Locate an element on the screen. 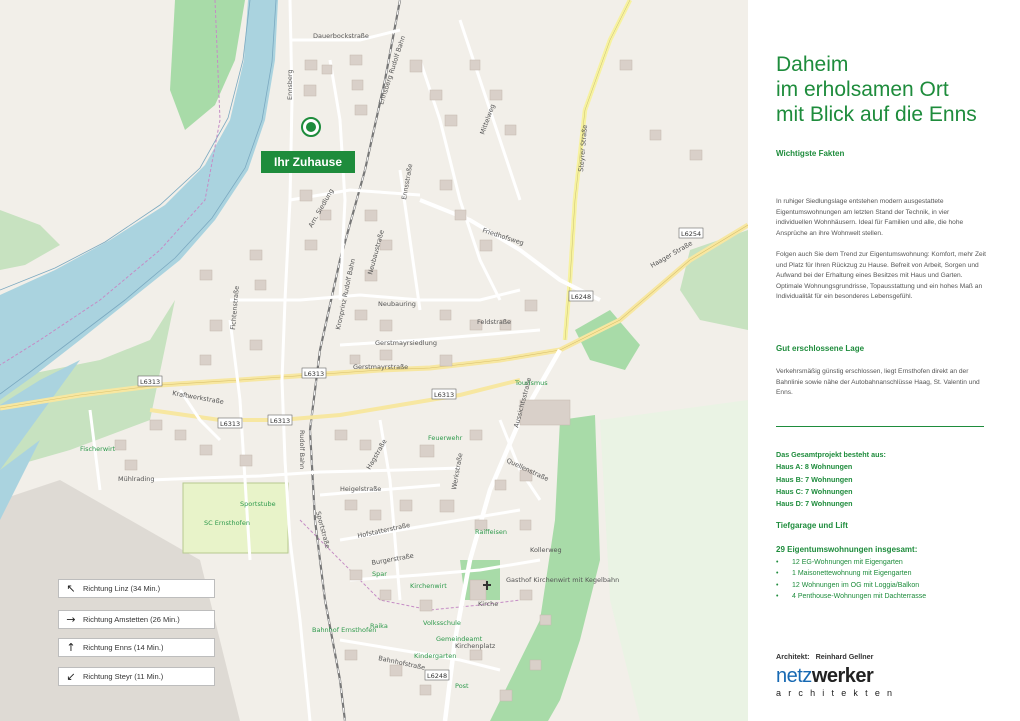 The width and height of the screenshot is (1020, 721). direction-steyr: ↙ Richtung Steyr (11 Min.) is located at coordinates (136, 676).